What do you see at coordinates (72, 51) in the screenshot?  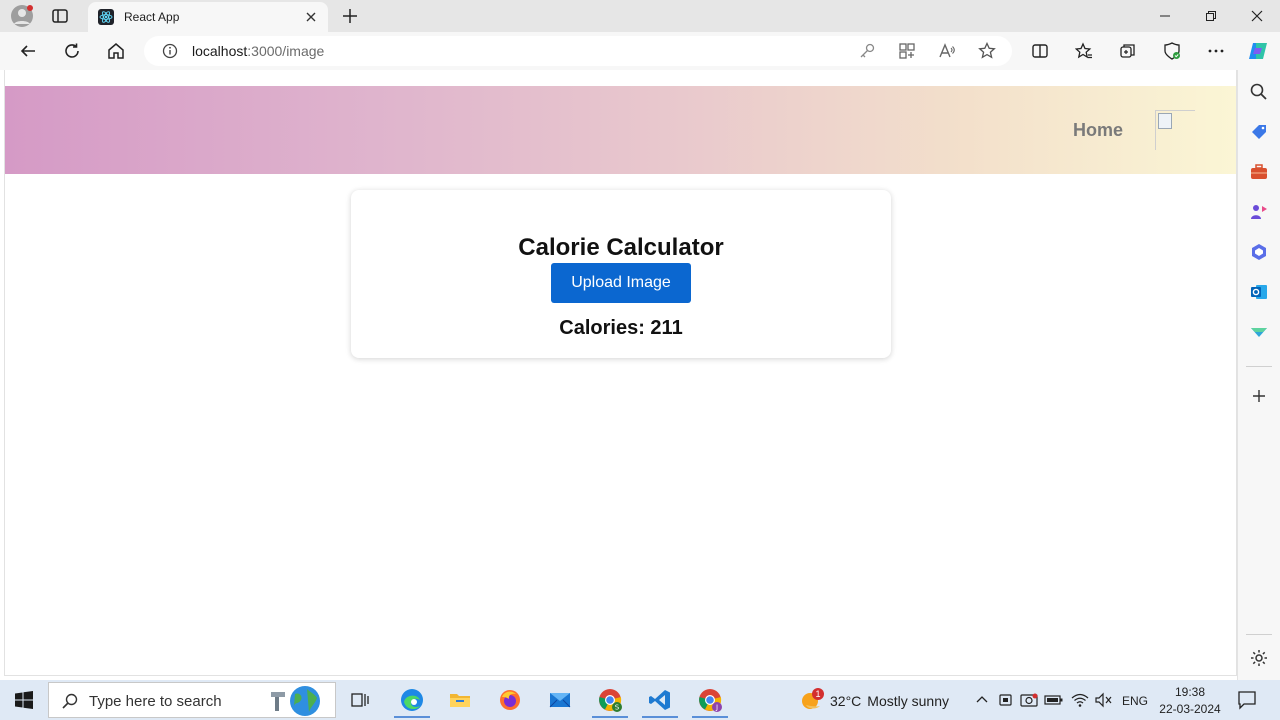 I see `refresh-icon` at bounding box center [72, 51].